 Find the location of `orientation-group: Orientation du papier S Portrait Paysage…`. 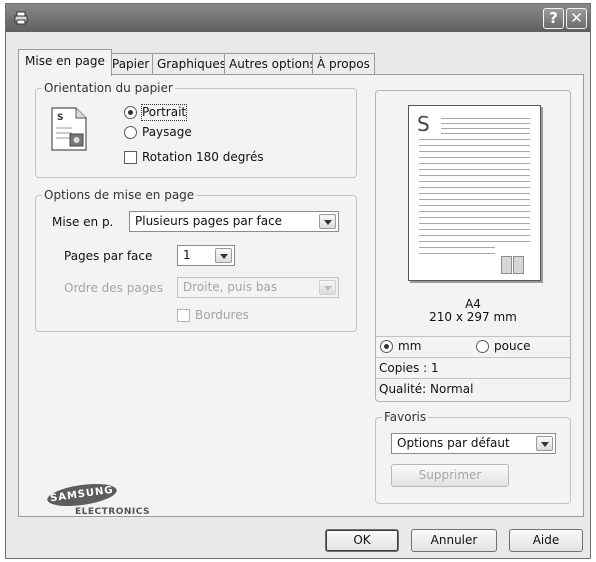

orientation-group: Orientation du papier S Portrait Paysage… is located at coordinates (196, 129).